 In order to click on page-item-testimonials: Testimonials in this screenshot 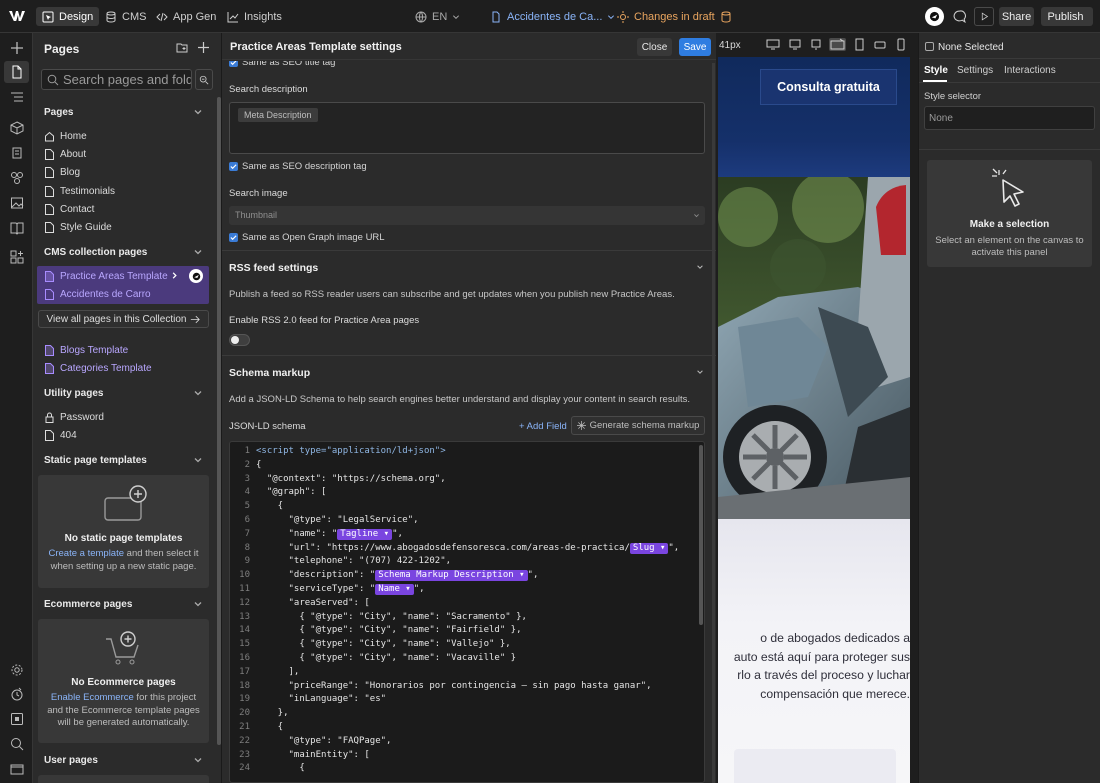, I will do `click(80, 191)`.